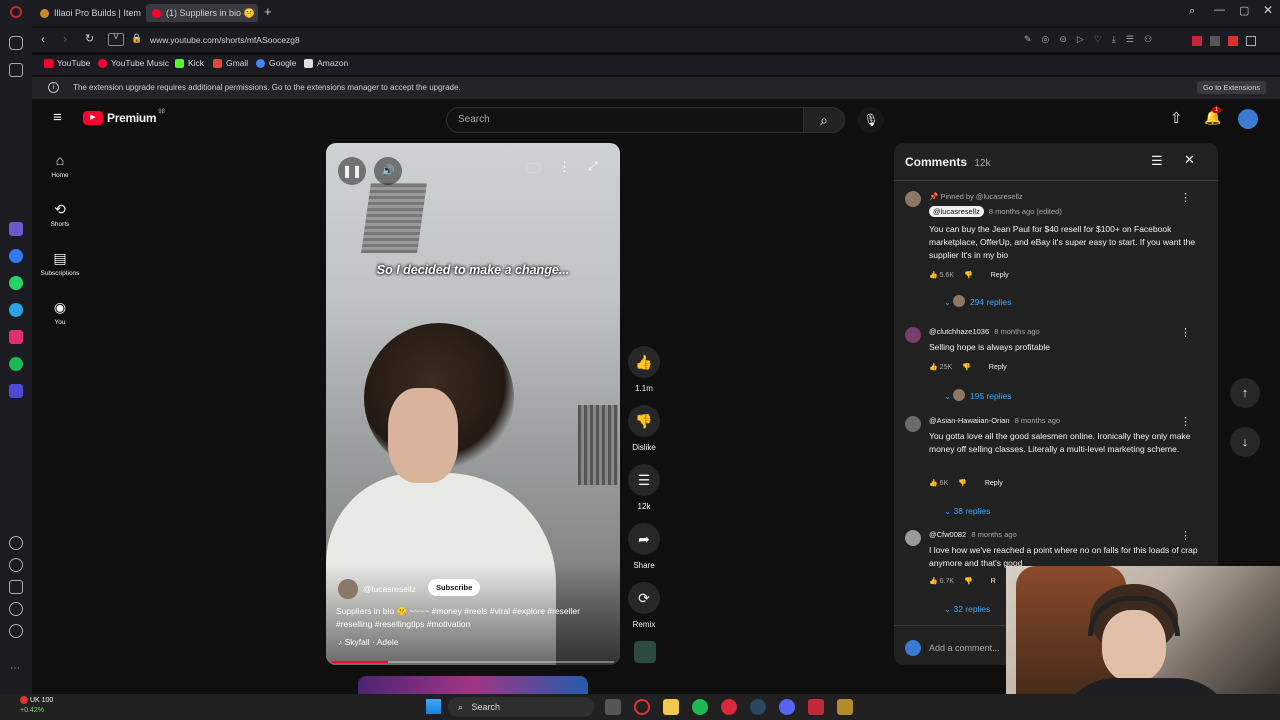 The image size is (1280, 720). I want to click on maximize-button: ▢, so click(1244, 10).